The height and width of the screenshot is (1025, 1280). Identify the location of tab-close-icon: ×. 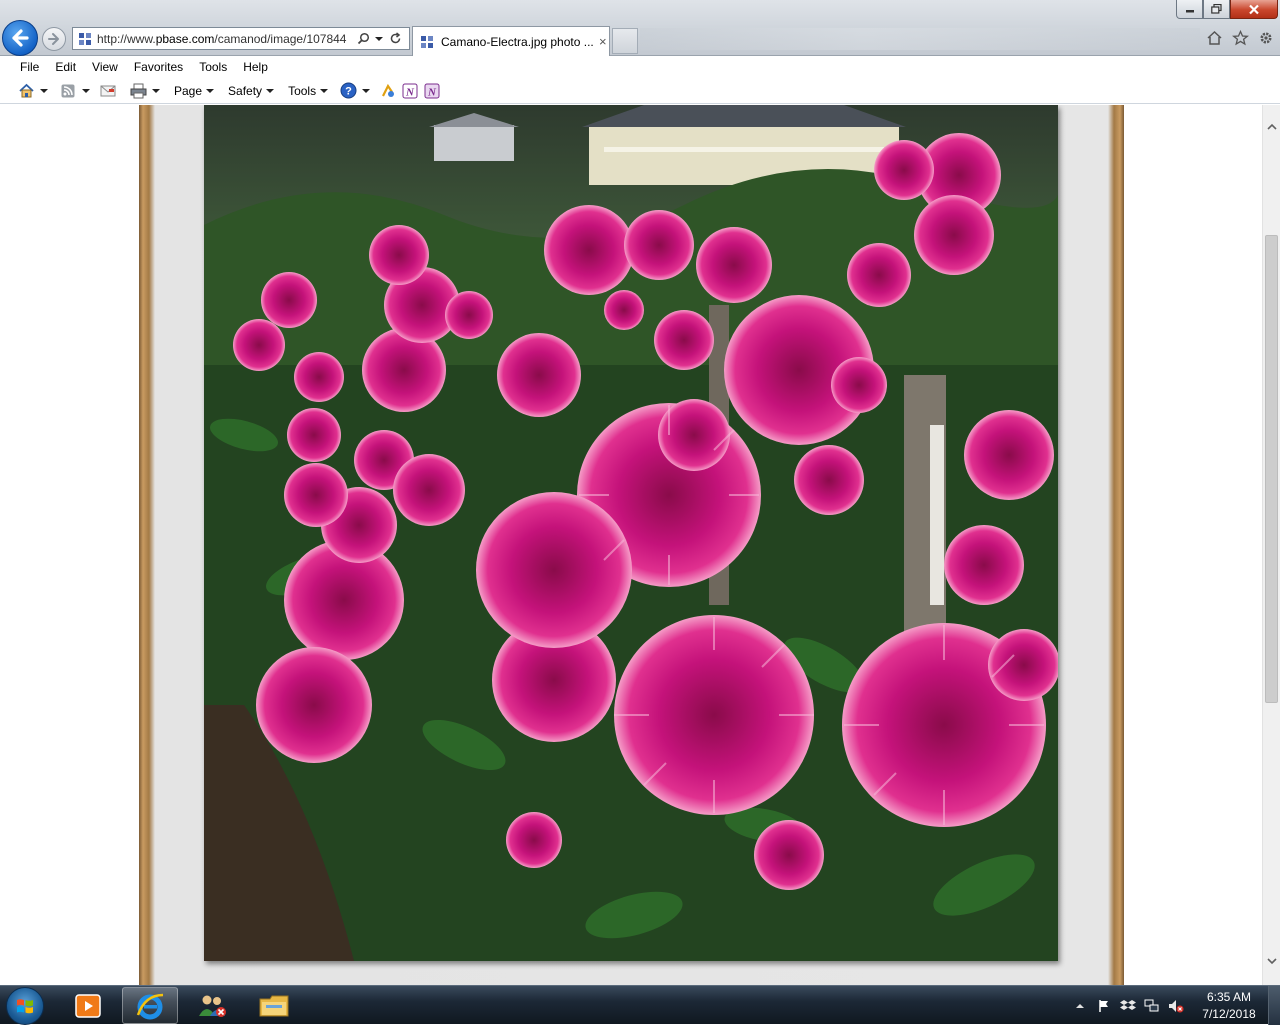
(603, 41).